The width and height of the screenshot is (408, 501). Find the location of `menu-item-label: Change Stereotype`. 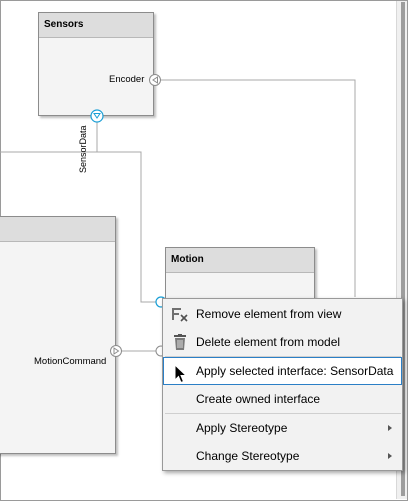

menu-item-label: Change Stereotype is located at coordinates (248, 456).